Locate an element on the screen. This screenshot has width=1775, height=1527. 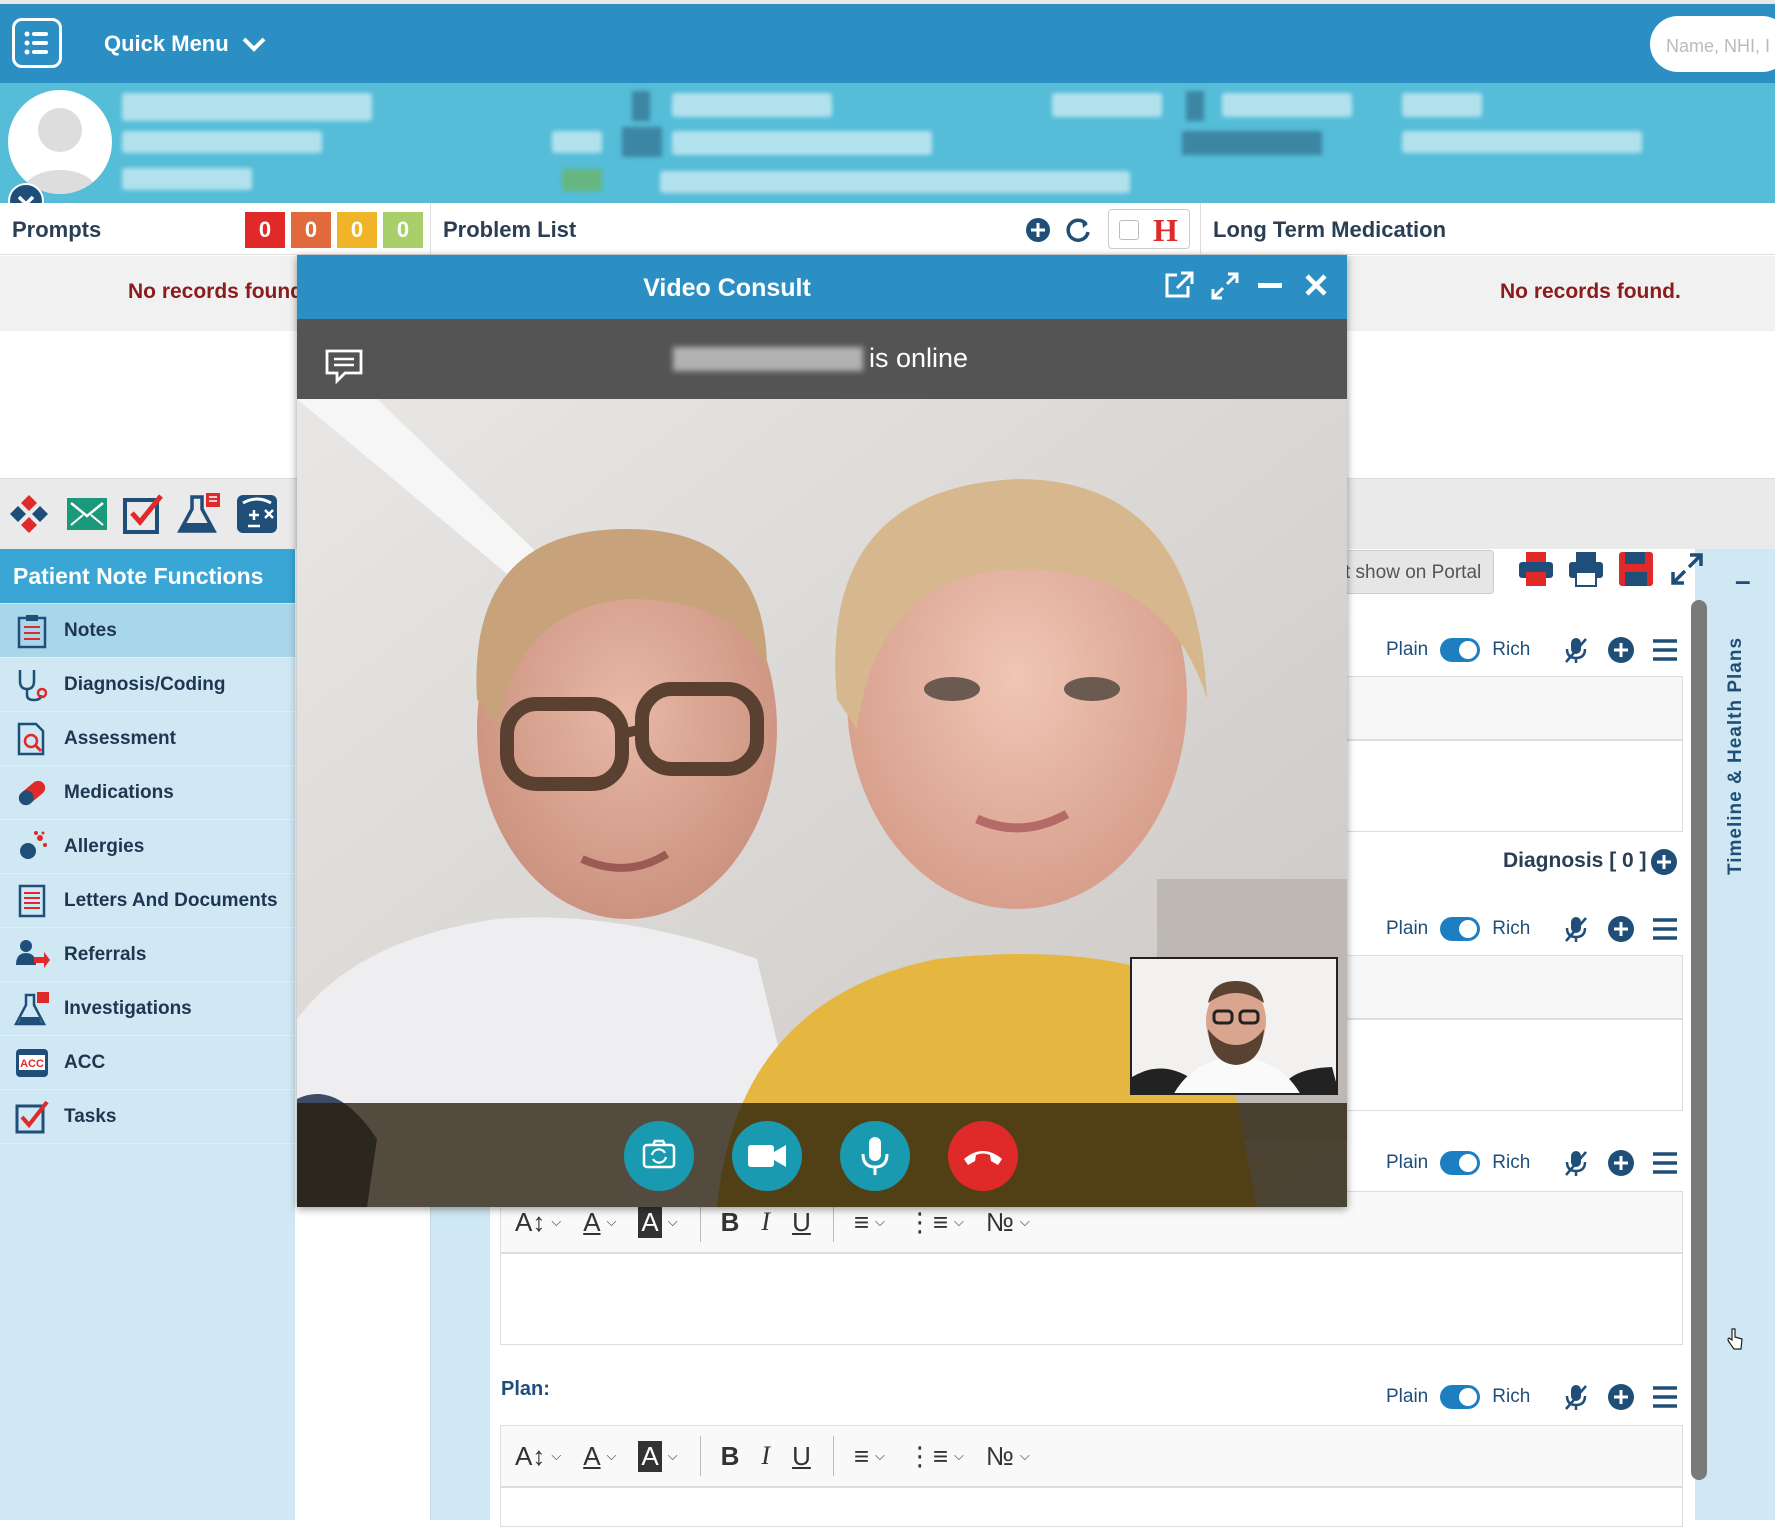
long-term-medication-title: Long Term Medication is located at coordinates (1330, 229).